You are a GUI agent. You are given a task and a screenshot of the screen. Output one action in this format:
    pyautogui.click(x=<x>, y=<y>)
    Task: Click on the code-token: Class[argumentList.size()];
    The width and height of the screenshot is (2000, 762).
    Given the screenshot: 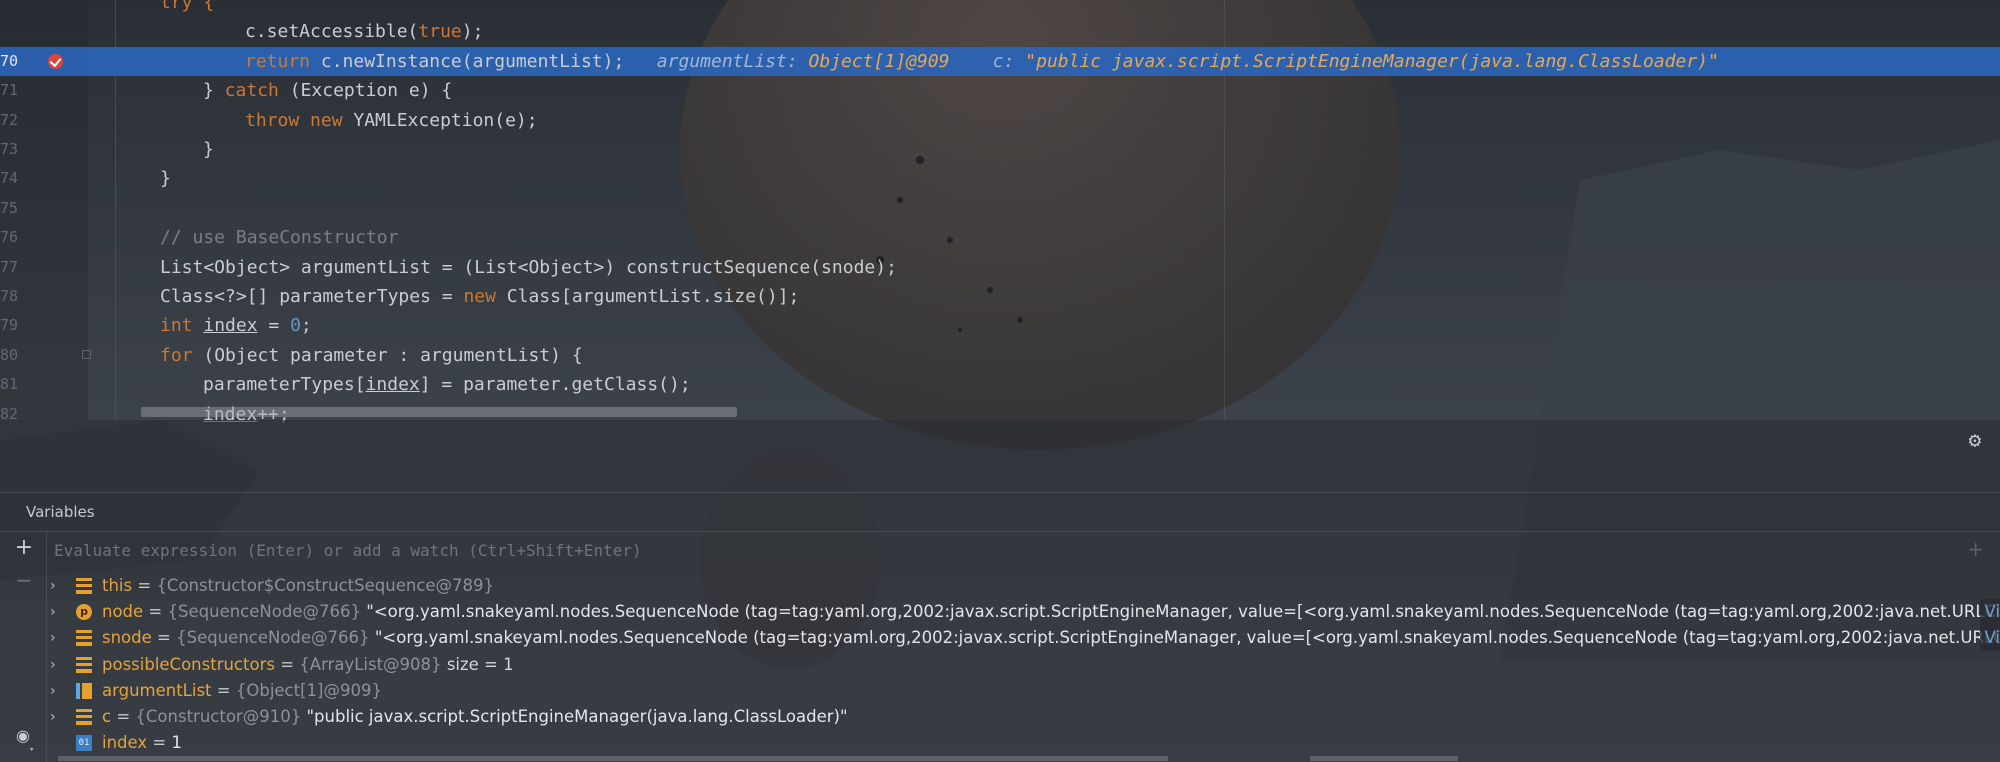 What is the action you would take?
    pyautogui.click(x=653, y=296)
    